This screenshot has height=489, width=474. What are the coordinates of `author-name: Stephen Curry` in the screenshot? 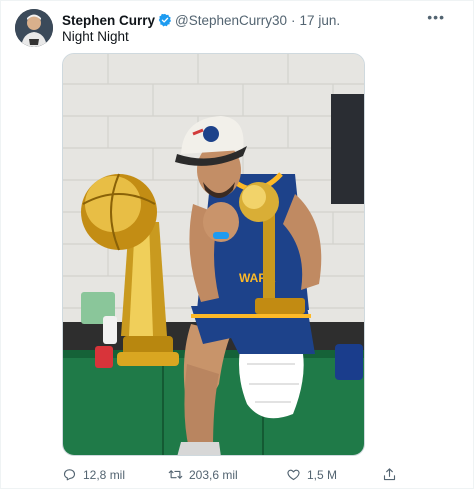 It's located at (108, 20).